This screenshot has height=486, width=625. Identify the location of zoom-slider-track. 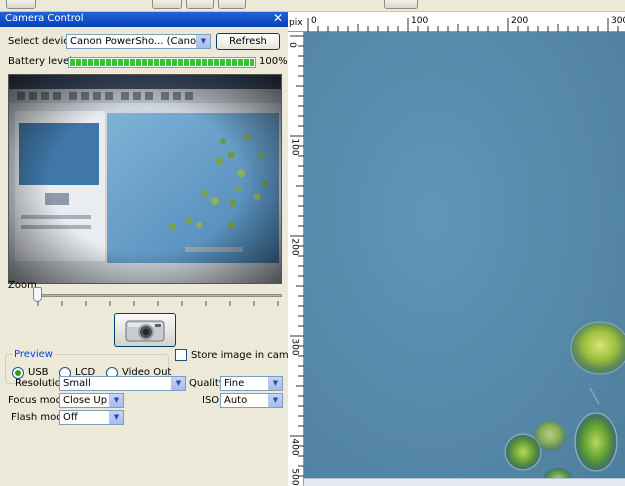
(159, 295).